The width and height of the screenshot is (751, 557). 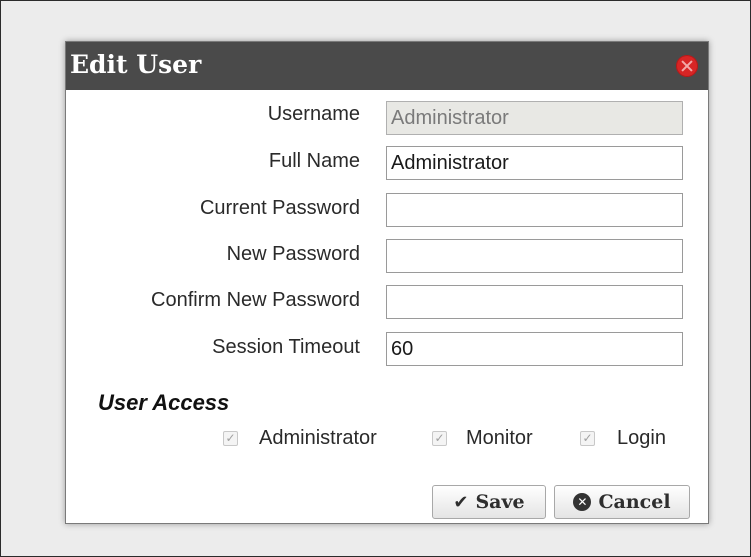 I want to click on username-label: Username, so click(x=313, y=114).